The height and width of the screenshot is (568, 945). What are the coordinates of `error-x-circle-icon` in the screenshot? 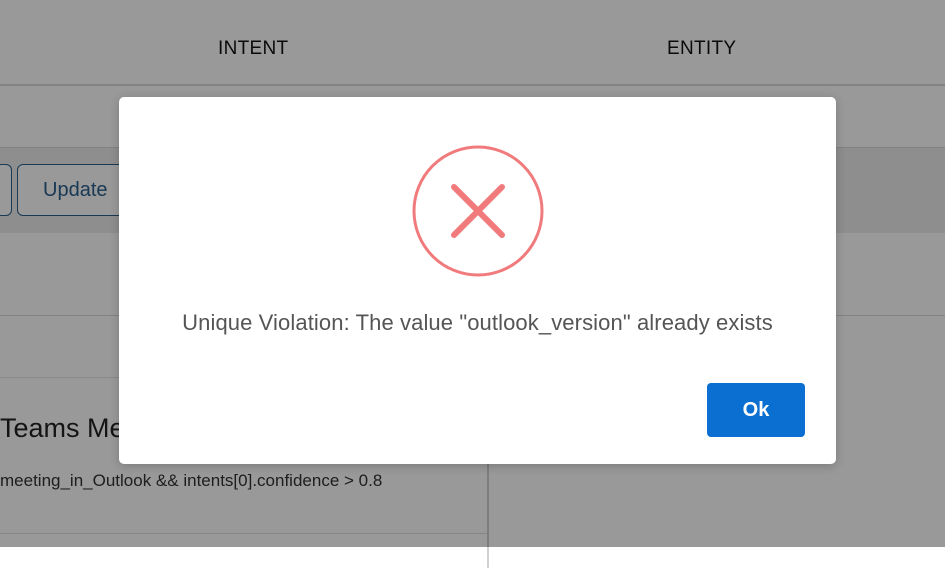 It's located at (478, 211).